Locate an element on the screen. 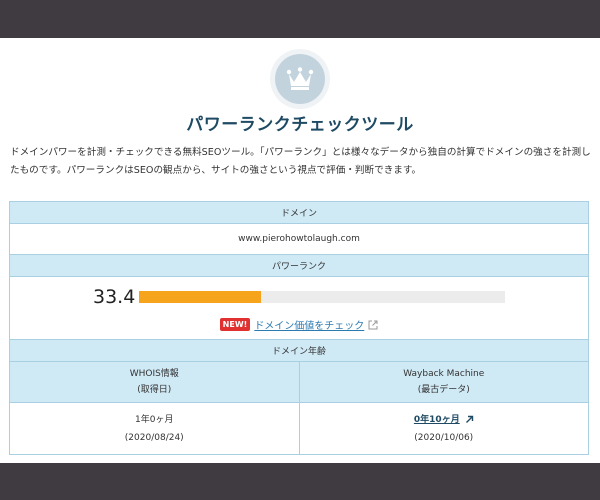 The image size is (600, 500). wayback-date: (2020/10/06) is located at coordinates (444, 437).